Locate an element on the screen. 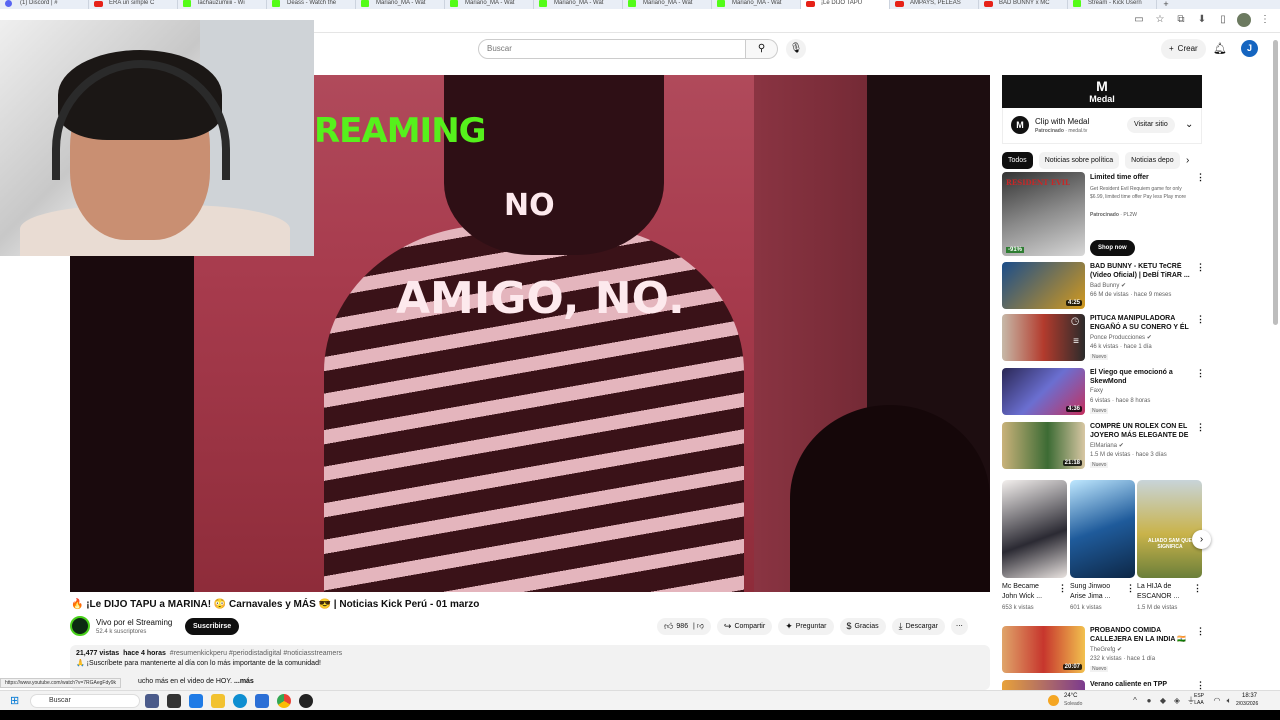 The height and width of the screenshot is (720, 1280). voice-search-button: 🎙 is located at coordinates (796, 49).